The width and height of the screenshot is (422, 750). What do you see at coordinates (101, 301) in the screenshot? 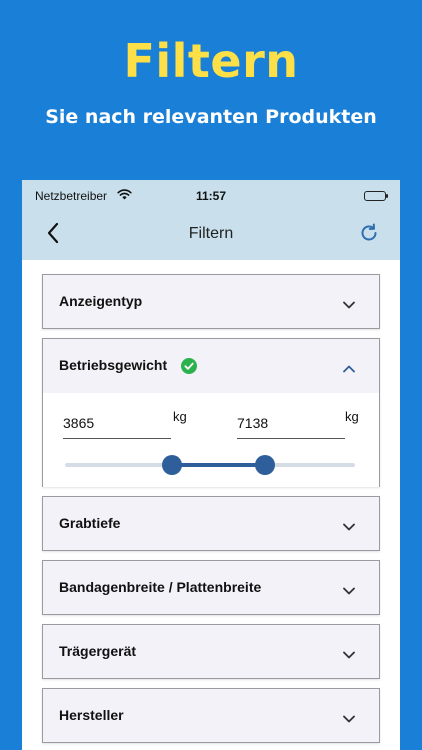
I see `filter-label: Anzeigentyp` at bounding box center [101, 301].